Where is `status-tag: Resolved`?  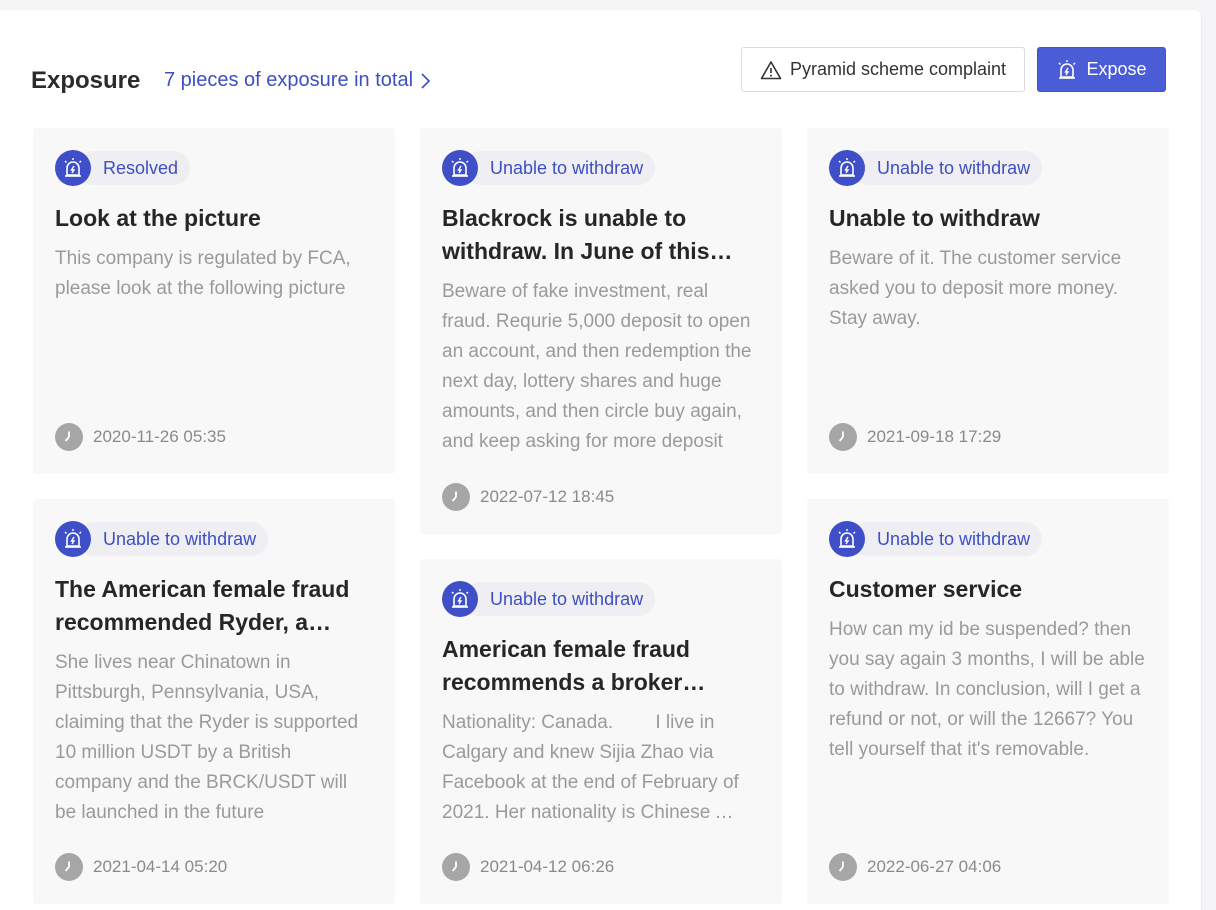 status-tag: Resolved is located at coordinates (123, 168).